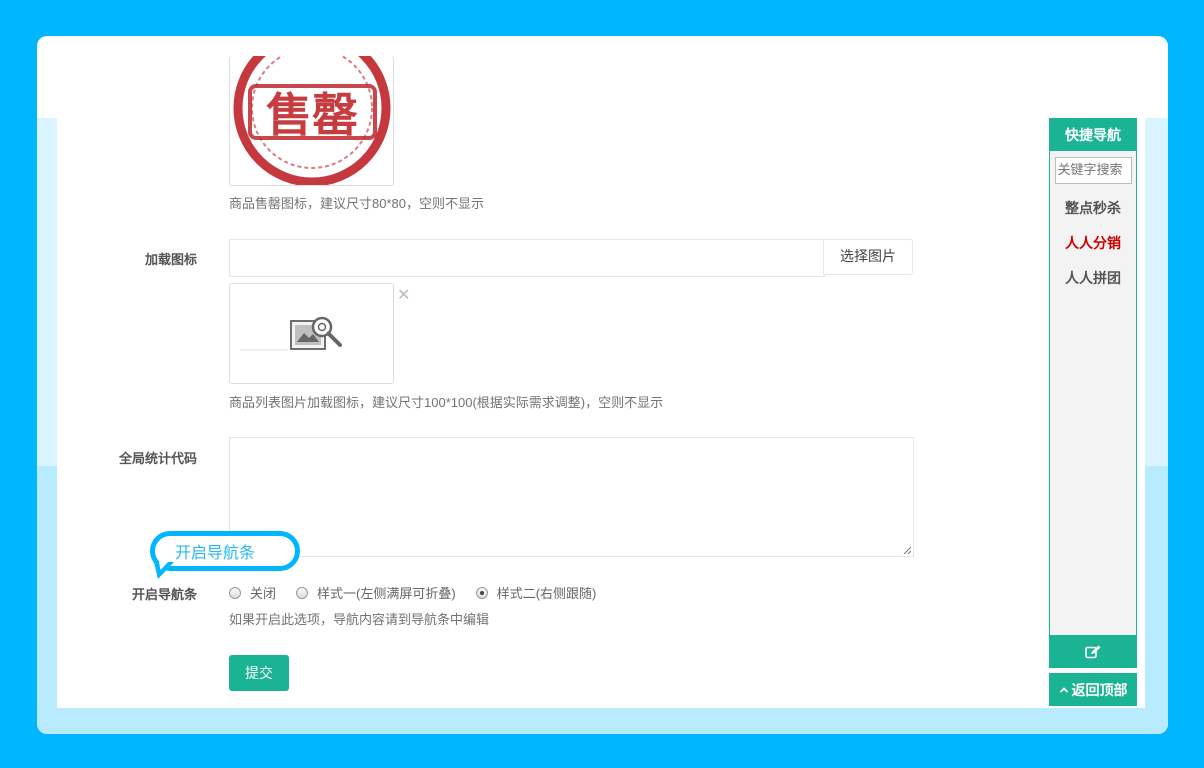 Image resolution: width=1204 pixels, height=768 pixels. What do you see at coordinates (1063, 689) in the screenshot?
I see `chevron-up-icon` at bounding box center [1063, 689].